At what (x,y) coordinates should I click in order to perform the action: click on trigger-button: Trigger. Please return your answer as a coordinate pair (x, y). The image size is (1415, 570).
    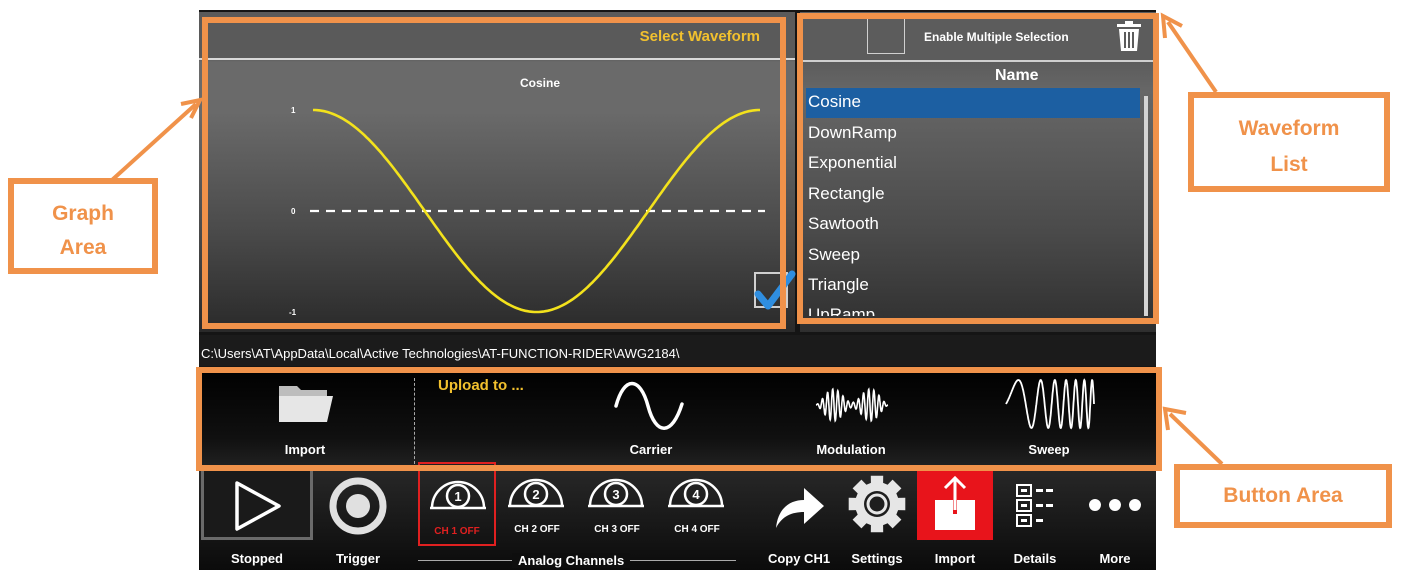
    Looking at the image, I should click on (358, 519).